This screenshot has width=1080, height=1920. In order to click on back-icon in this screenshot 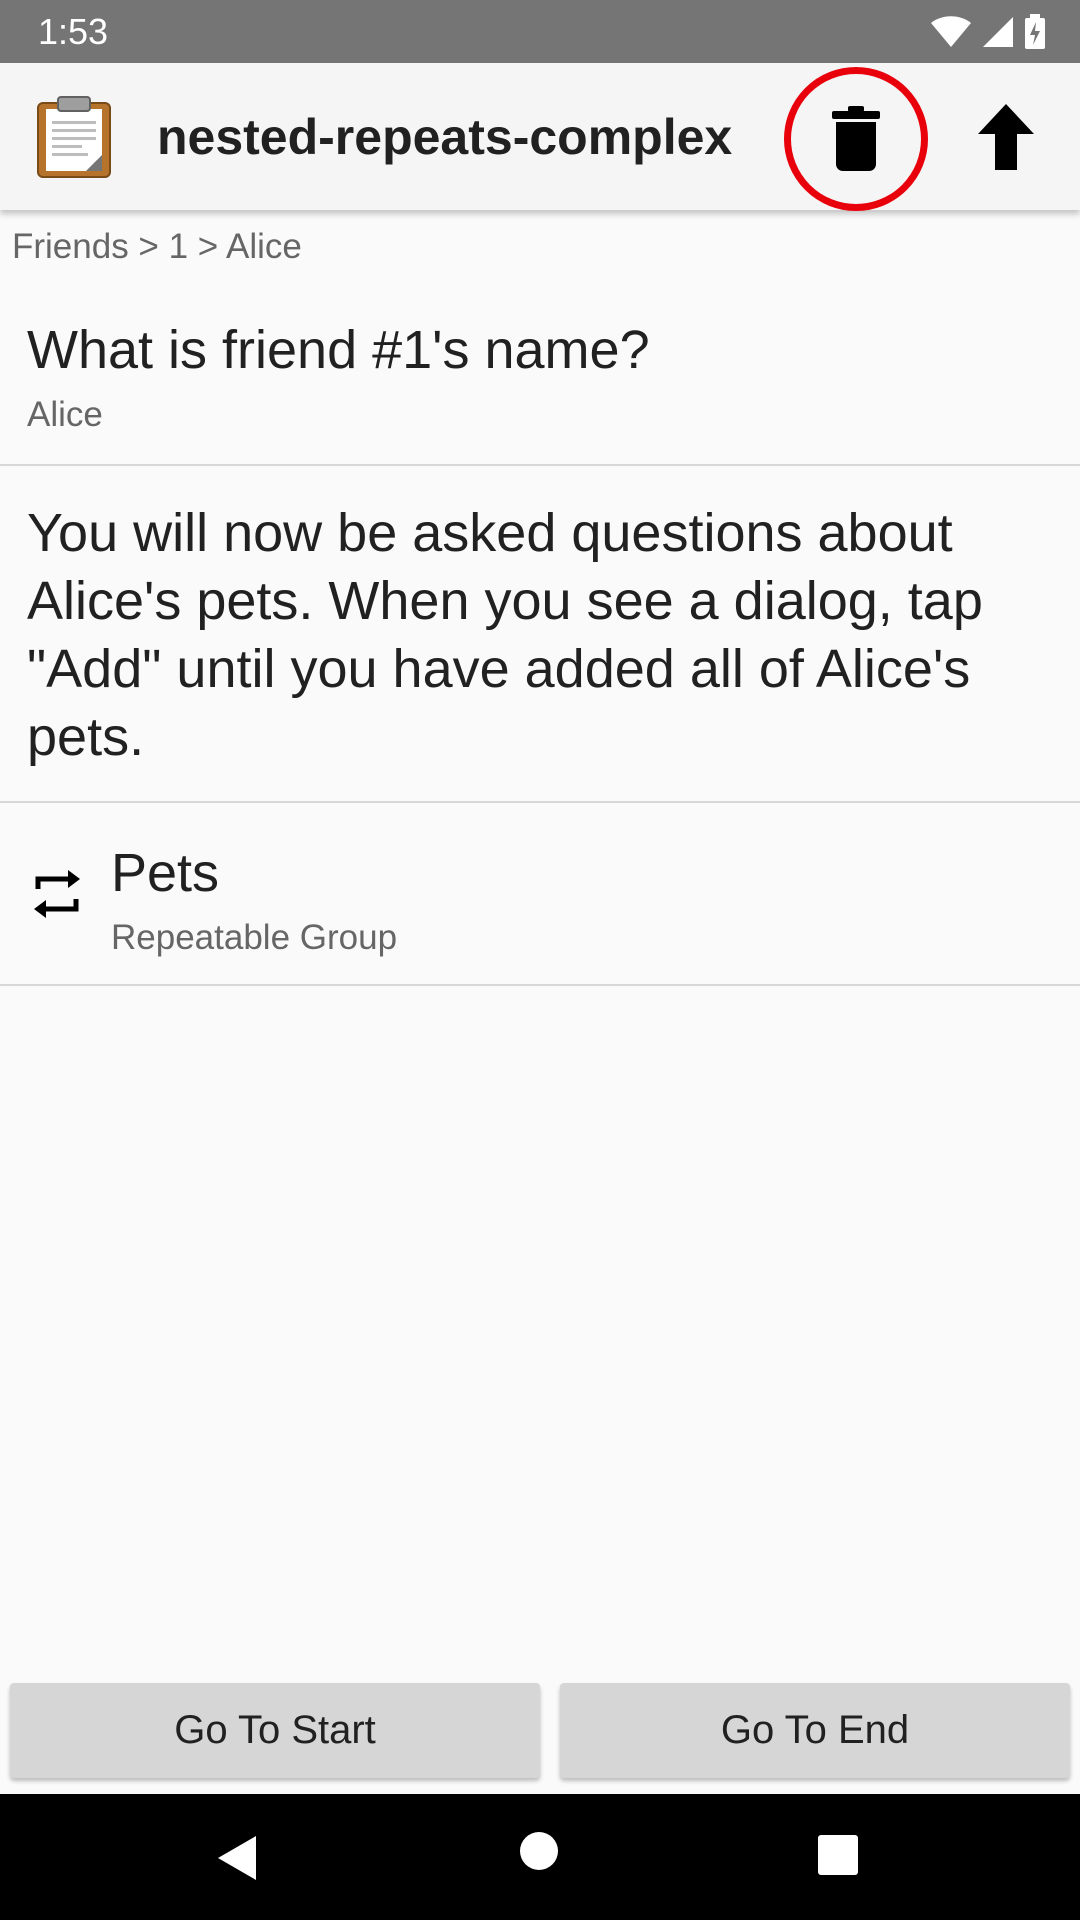, I will do `click(237, 1858)`.